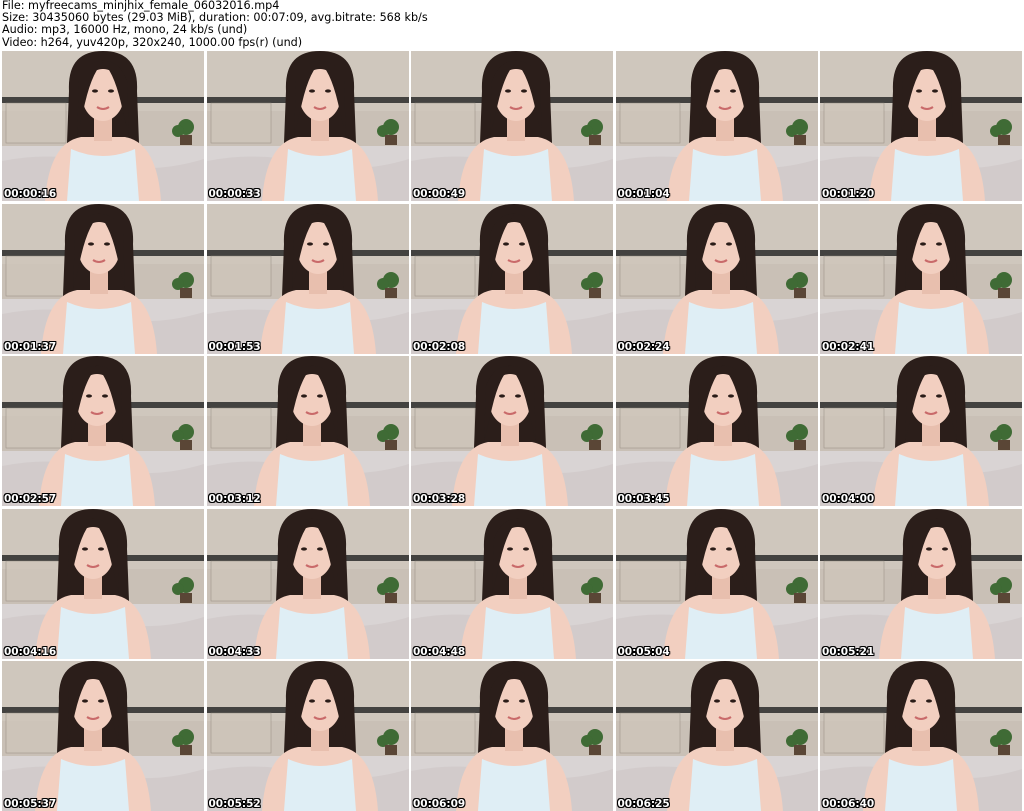 This screenshot has width=1024, height=811. I want to click on video-thumbnail: 00:04:00, so click(921, 431).